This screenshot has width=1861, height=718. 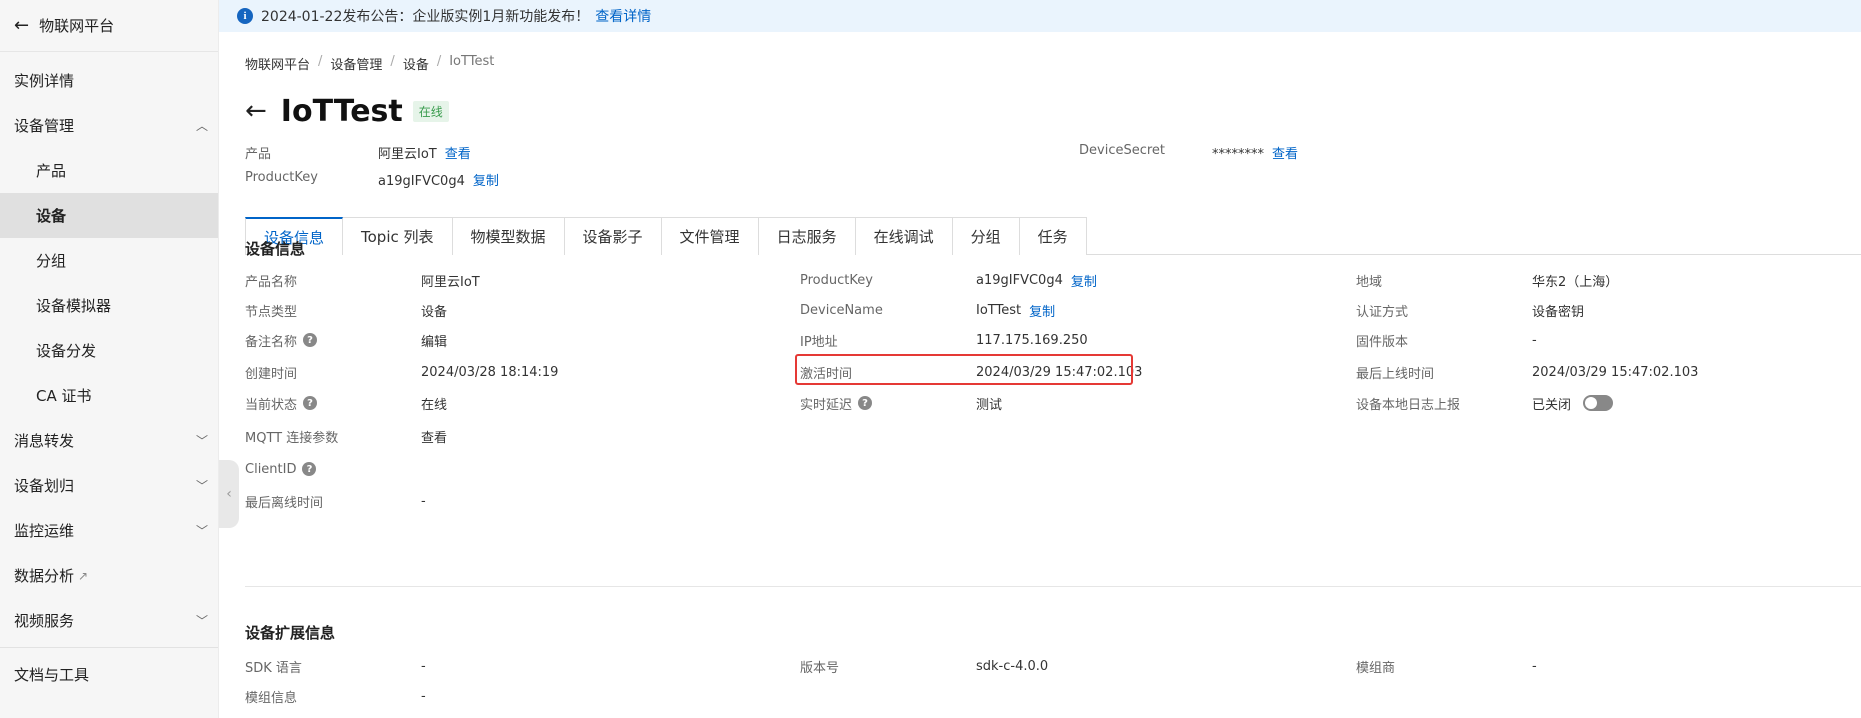 What do you see at coordinates (1122, 150) in the screenshot?
I see `meta-label: DeviceSecret` at bounding box center [1122, 150].